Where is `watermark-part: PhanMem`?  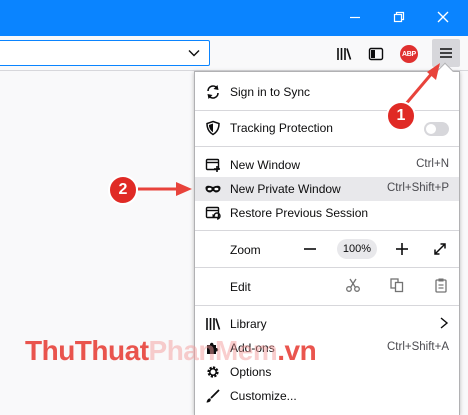 watermark-part: PhanMem is located at coordinates (213, 350).